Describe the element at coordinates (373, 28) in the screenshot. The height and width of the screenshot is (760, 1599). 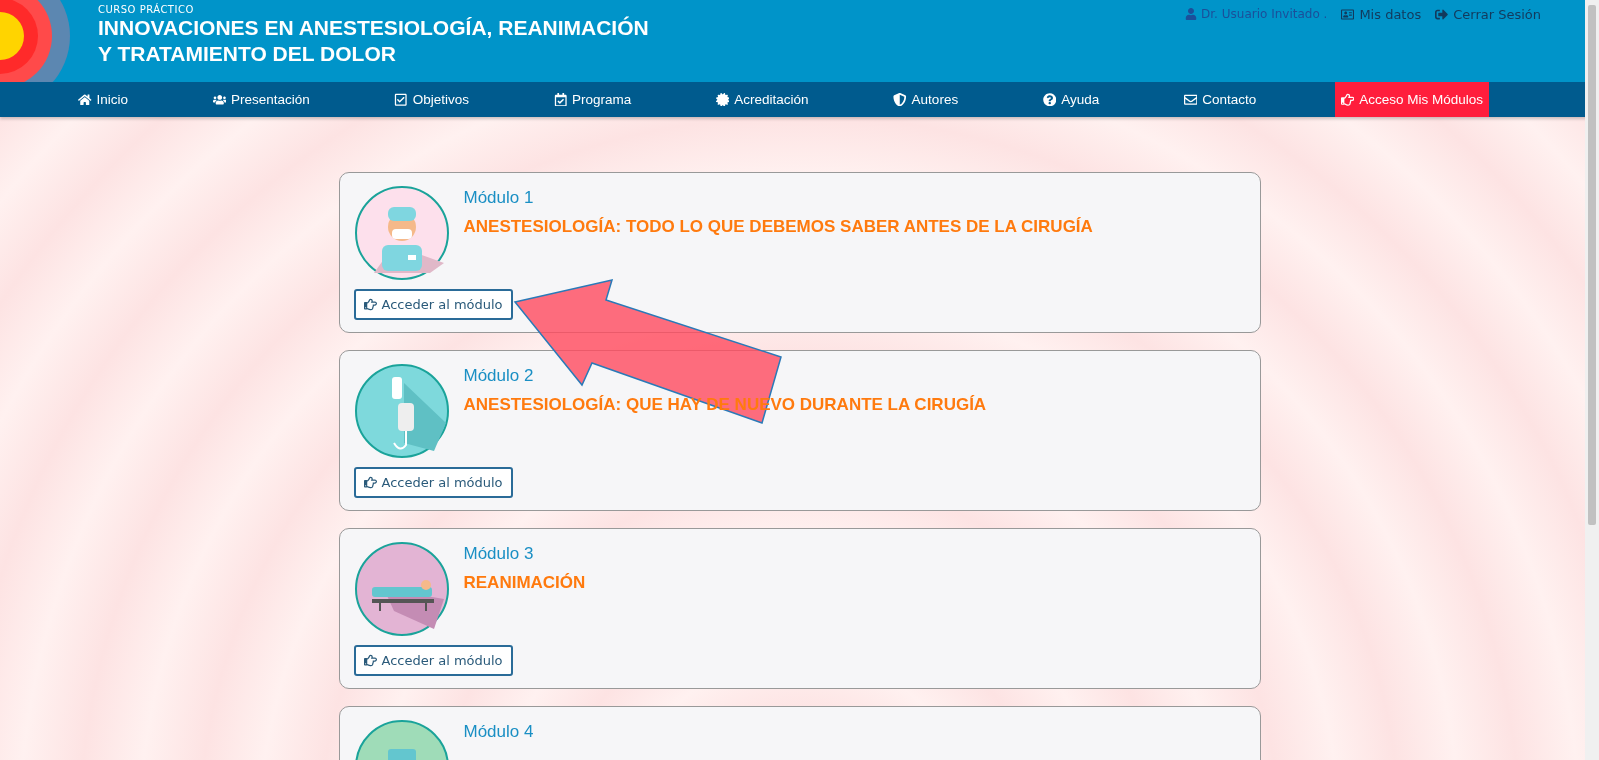
I see `course-title: INNOVACIONES EN ANESTESIOLOGÍA, REANIMACIÓN` at that location.